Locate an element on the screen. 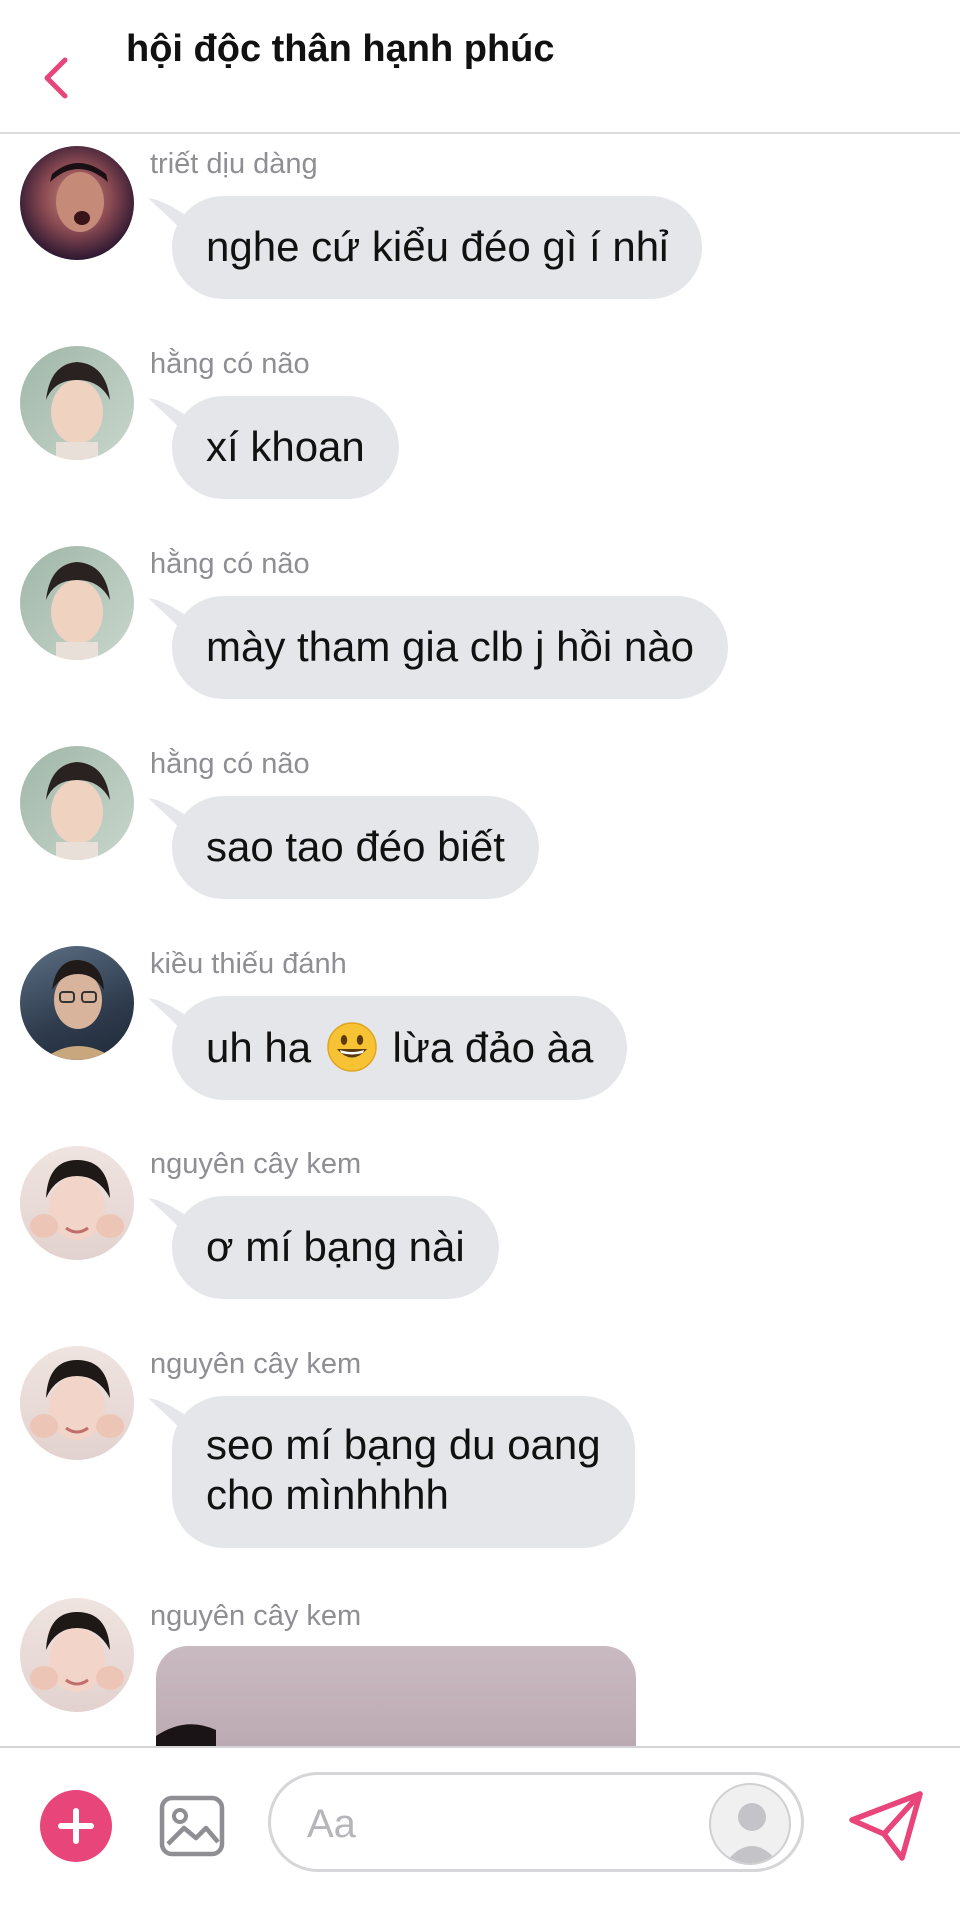 The height and width of the screenshot is (1922, 960). message-text: lừa đảo àa is located at coordinates (493, 1047).